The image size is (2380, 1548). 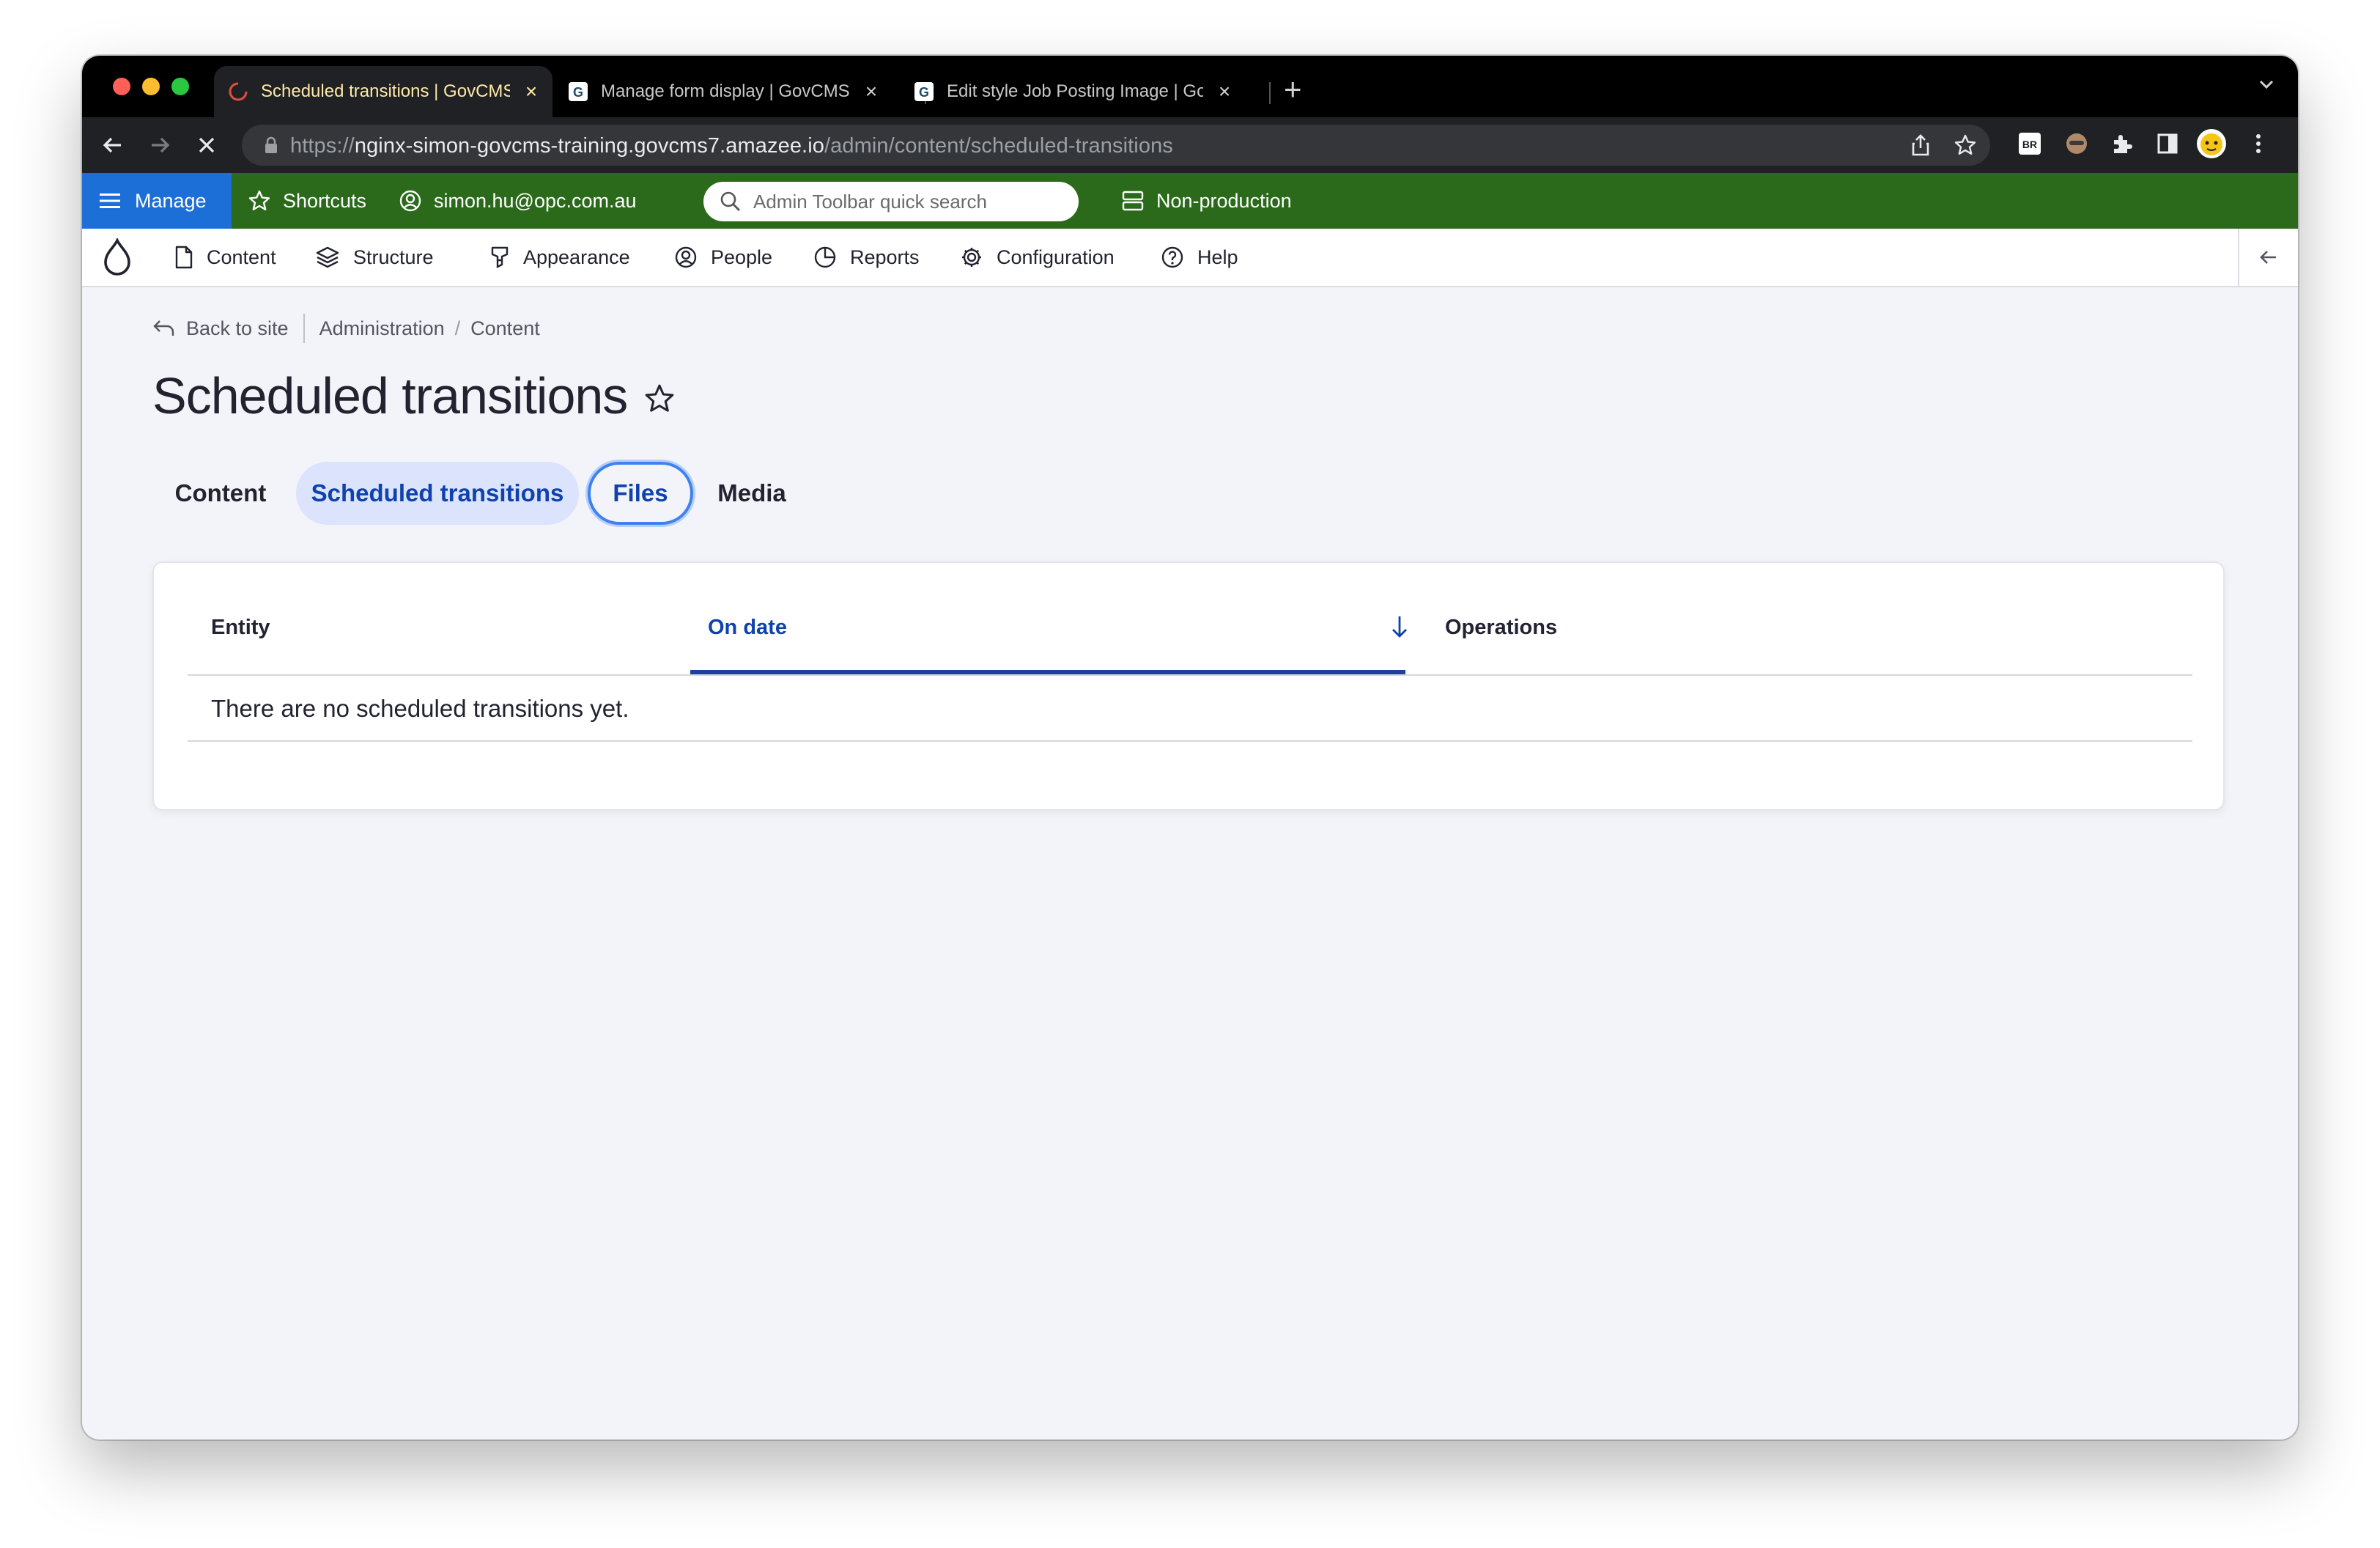 I want to click on profile-avatar, so click(x=2211, y=144).